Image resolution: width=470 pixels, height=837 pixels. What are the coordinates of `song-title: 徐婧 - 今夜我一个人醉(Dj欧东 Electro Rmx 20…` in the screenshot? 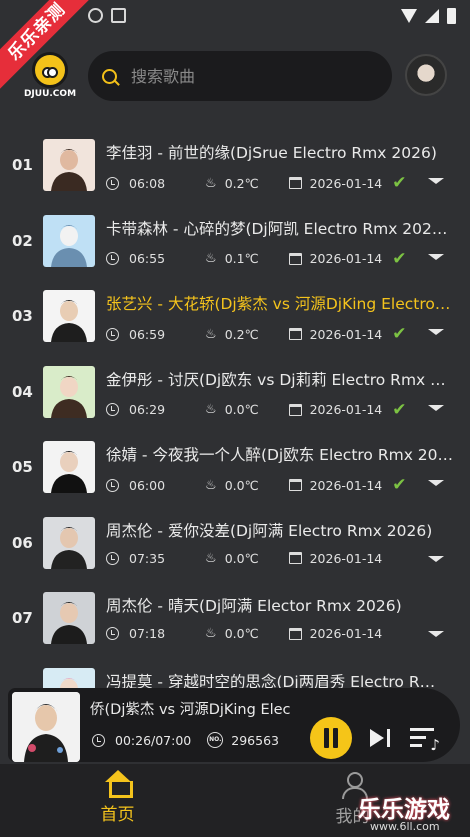 It's located at (280, 454).